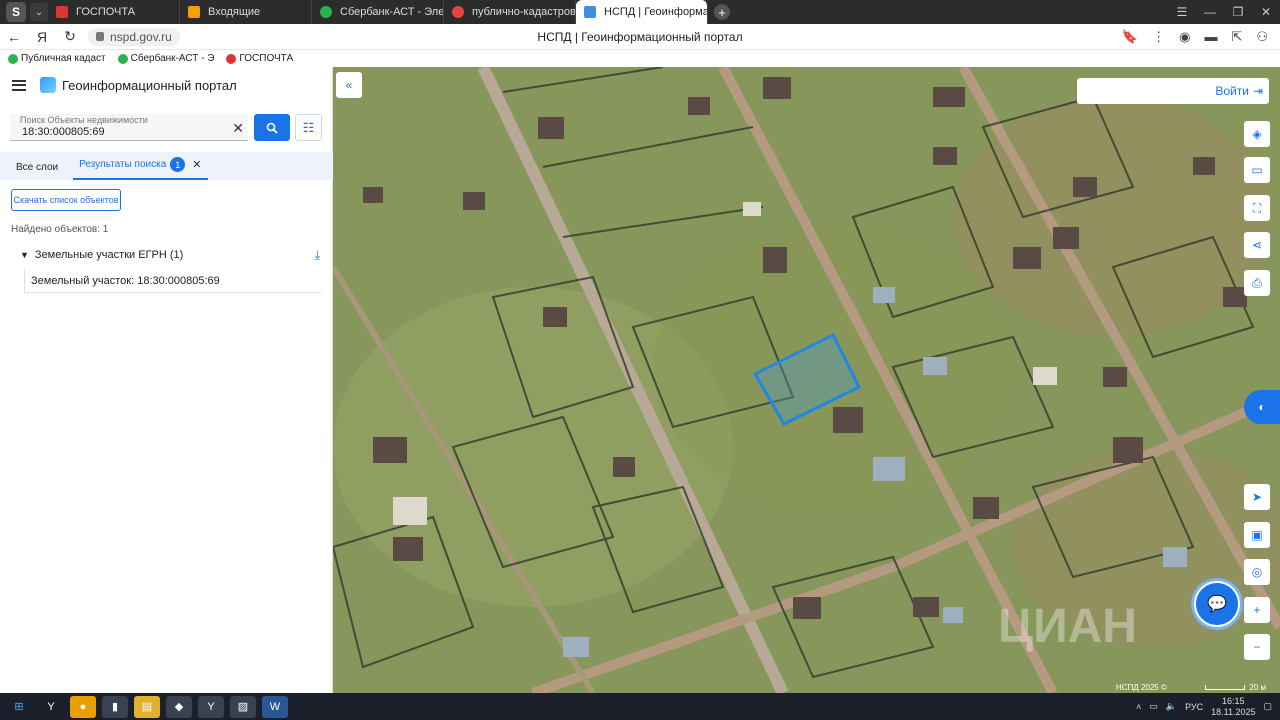 The width and height of the screenshot is (1280, 720). I want to click on filter-icon: ☷, so click(308, 127).